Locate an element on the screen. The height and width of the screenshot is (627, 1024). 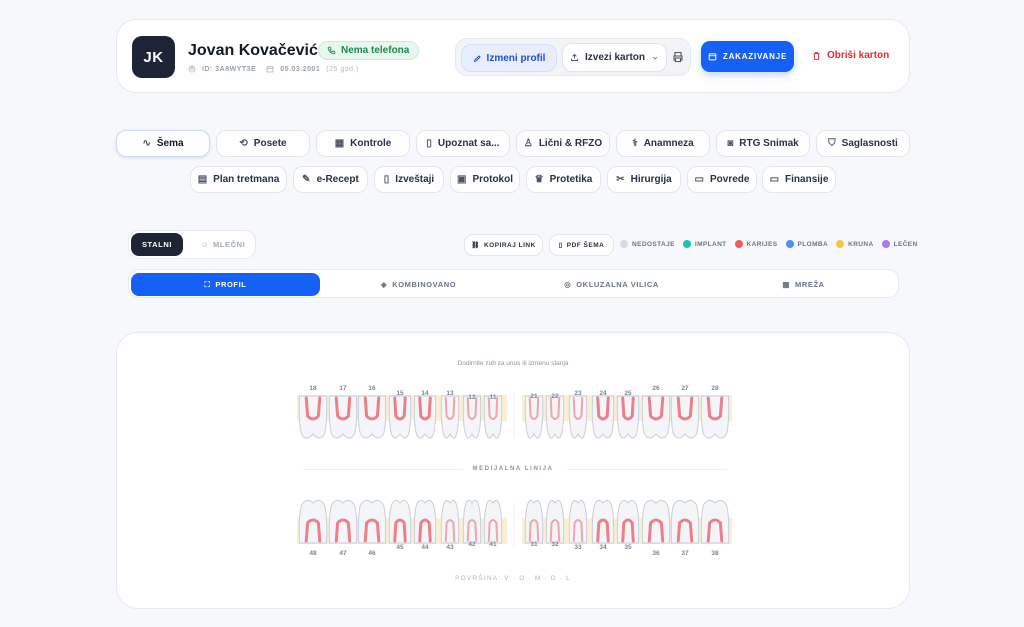
tooth-43: 43 is located at coordinates (450, 525).